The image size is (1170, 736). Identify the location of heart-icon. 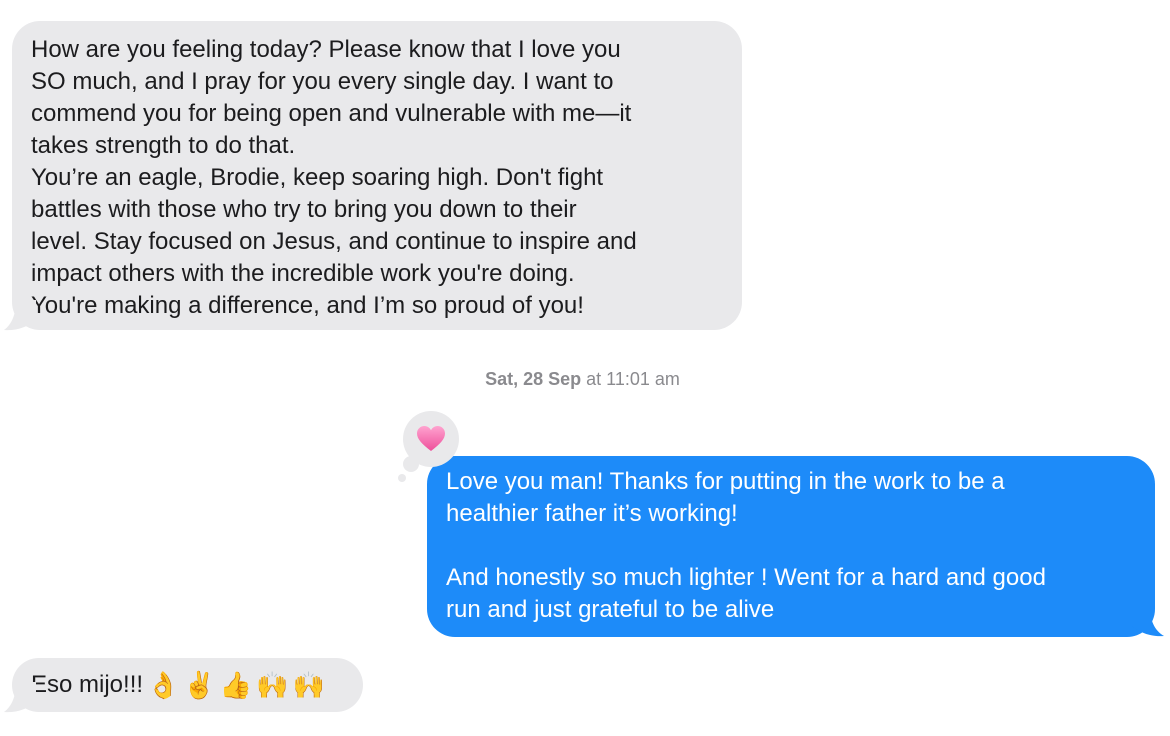
(431, 438).